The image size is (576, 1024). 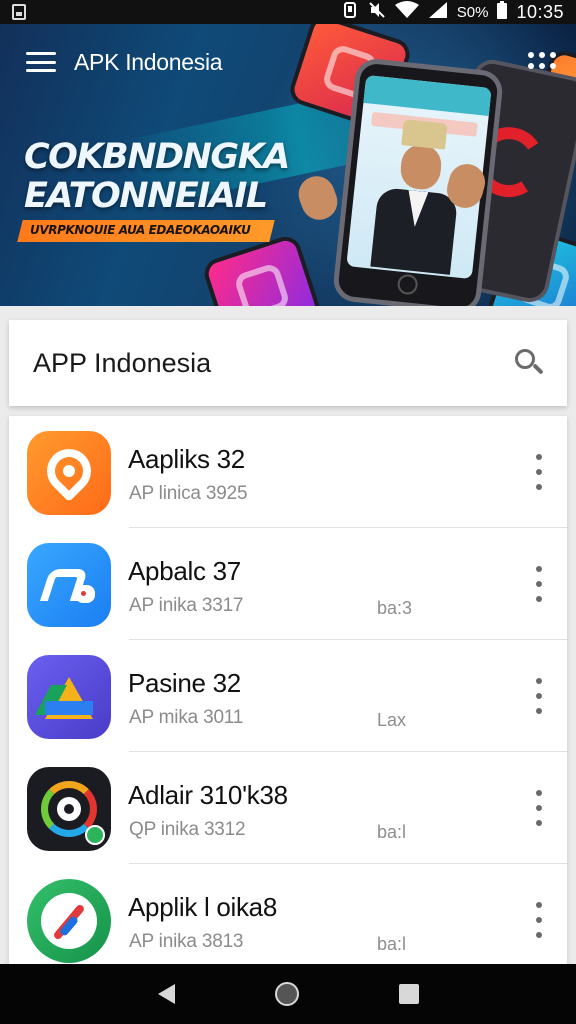 What do you see at coordinates (69, 809) in the screenshot?
I see `camera-ring-icon` at bounding box center [69, 809].